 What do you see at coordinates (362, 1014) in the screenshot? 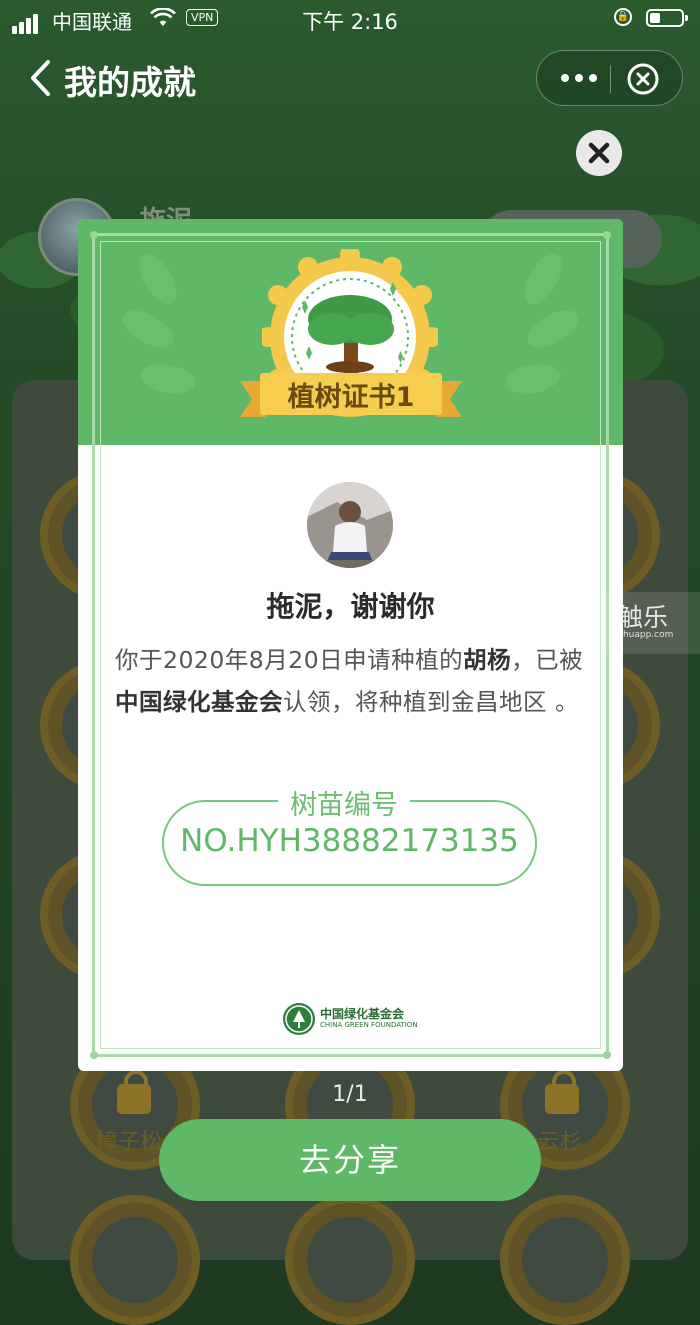
I see `foundation-name-cn: 中国绿化基金会` at bounding box center [362, 1014].